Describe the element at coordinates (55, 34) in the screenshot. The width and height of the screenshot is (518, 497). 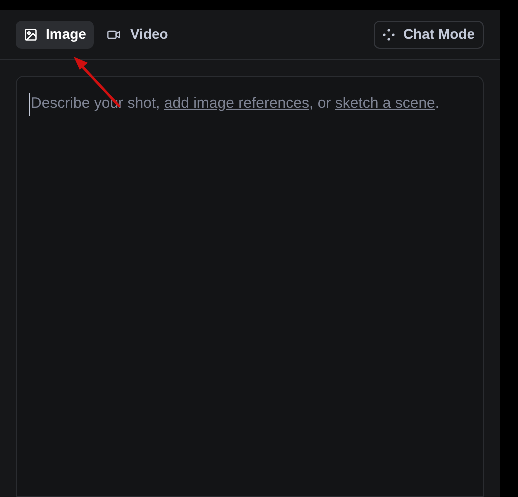
I see `tab: Image` at that location.